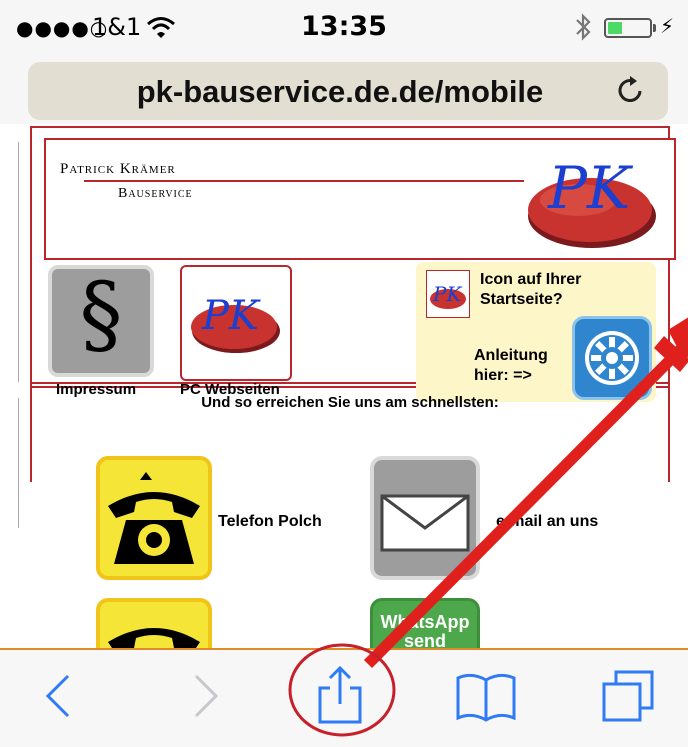 The image size is (688, 747). Describe the element at coordinates (511, 365) in the screenshot. I see `instructions-label: Anleitung hier: =>` at that location.